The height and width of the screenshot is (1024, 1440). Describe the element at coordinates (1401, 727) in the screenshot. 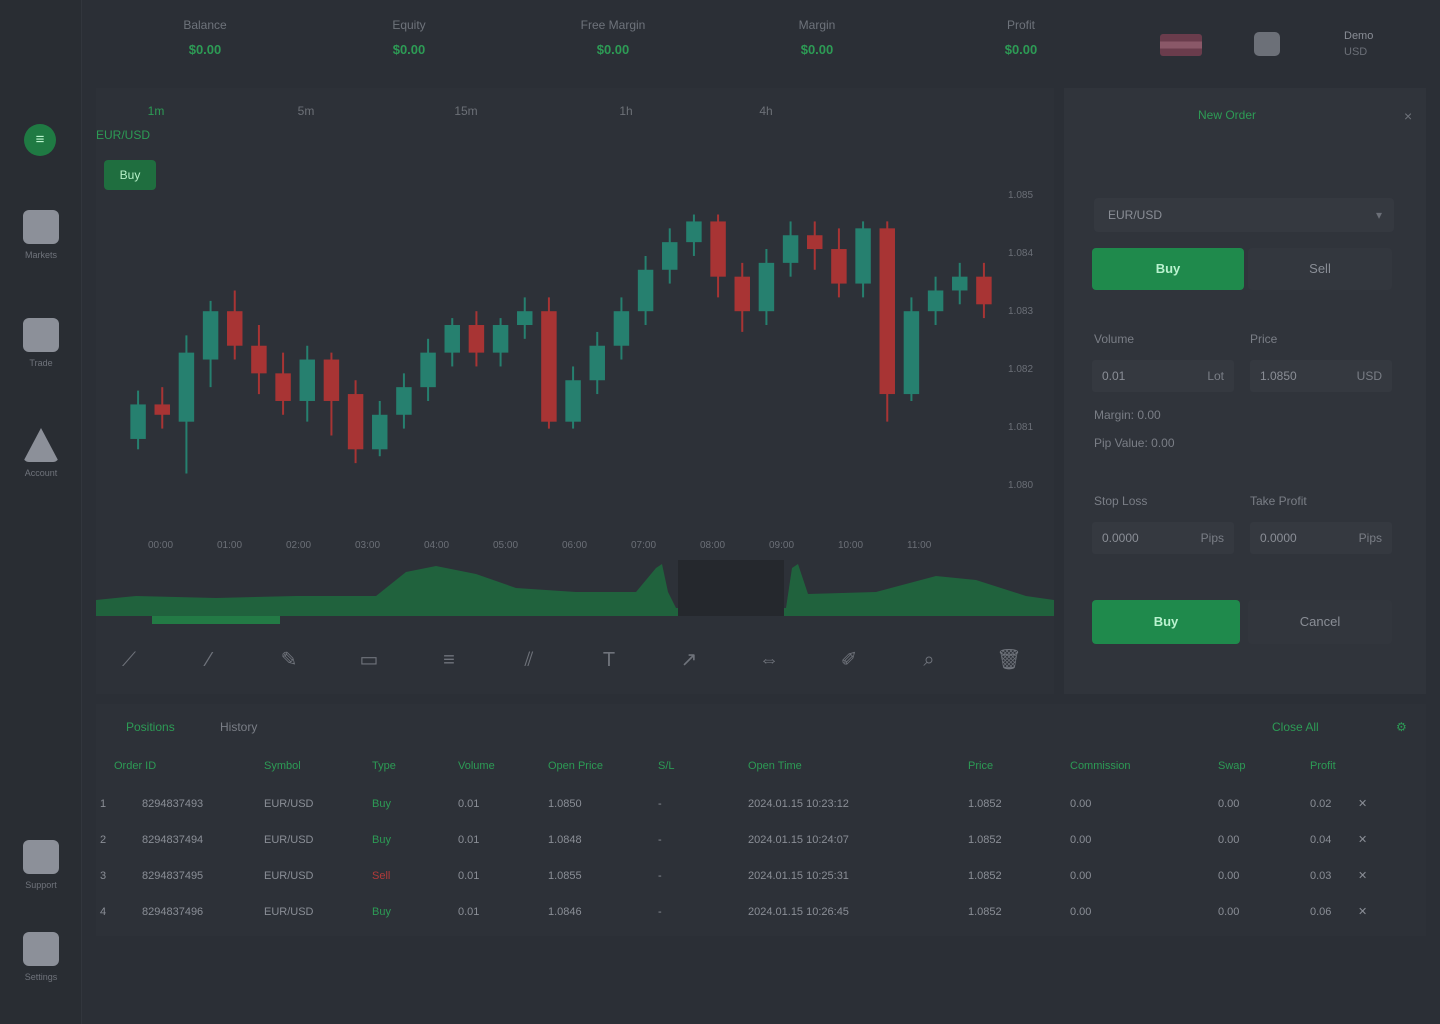

I see `settings-gear-icon: ⚙` at that location.